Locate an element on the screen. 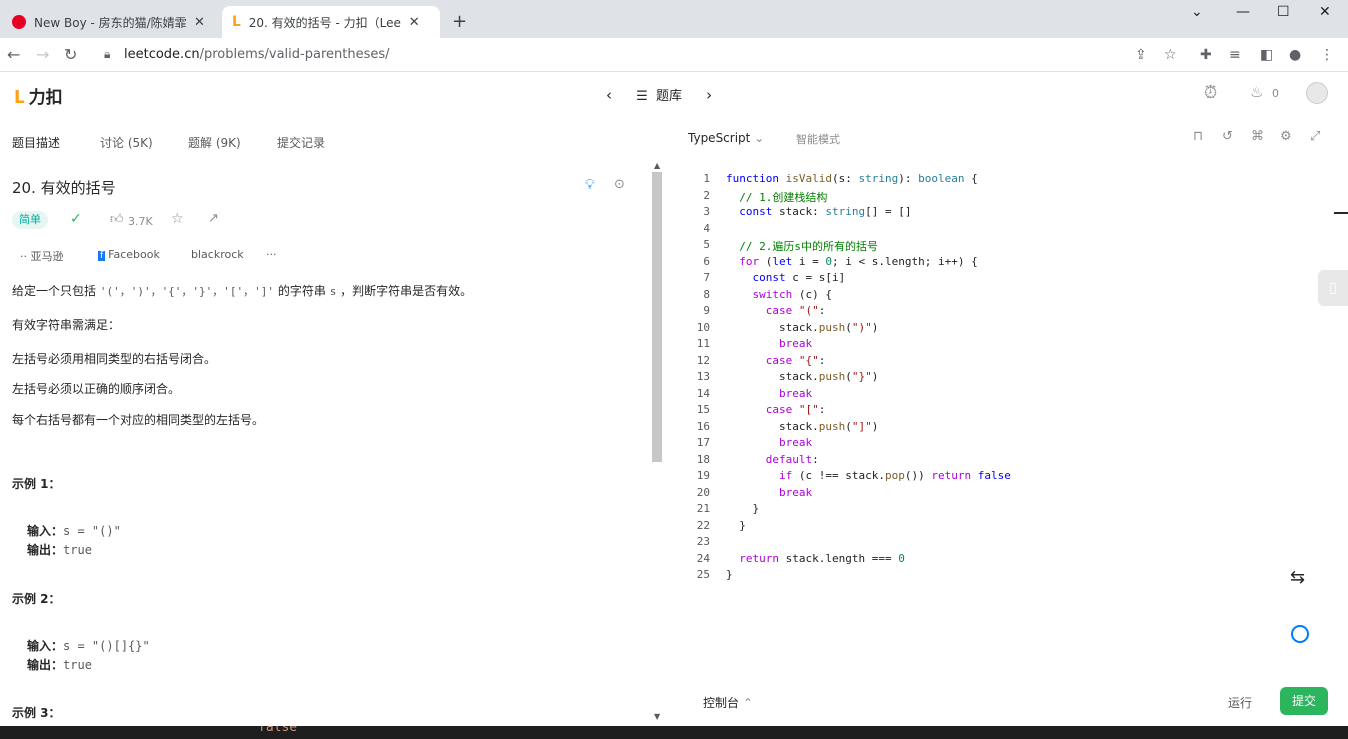  code-line: stack.push("]") is located at coordinates (802, 426).